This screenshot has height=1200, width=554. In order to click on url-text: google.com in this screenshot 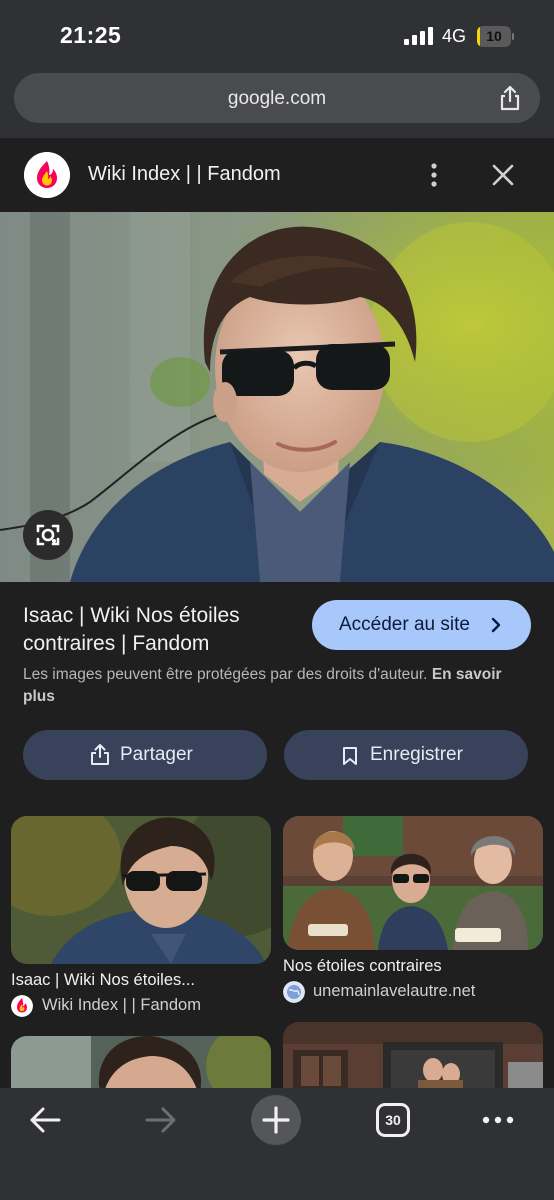, I will do `click(277, 99)`.